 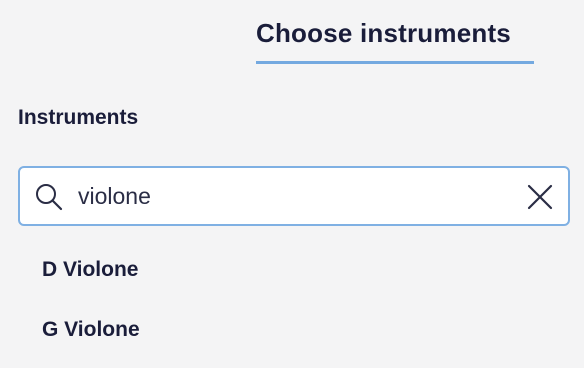 What do you see at coordinates (90, 269) in the screenshot?
I see `instrument-name: D Violone` at bounding box center [90, 269].